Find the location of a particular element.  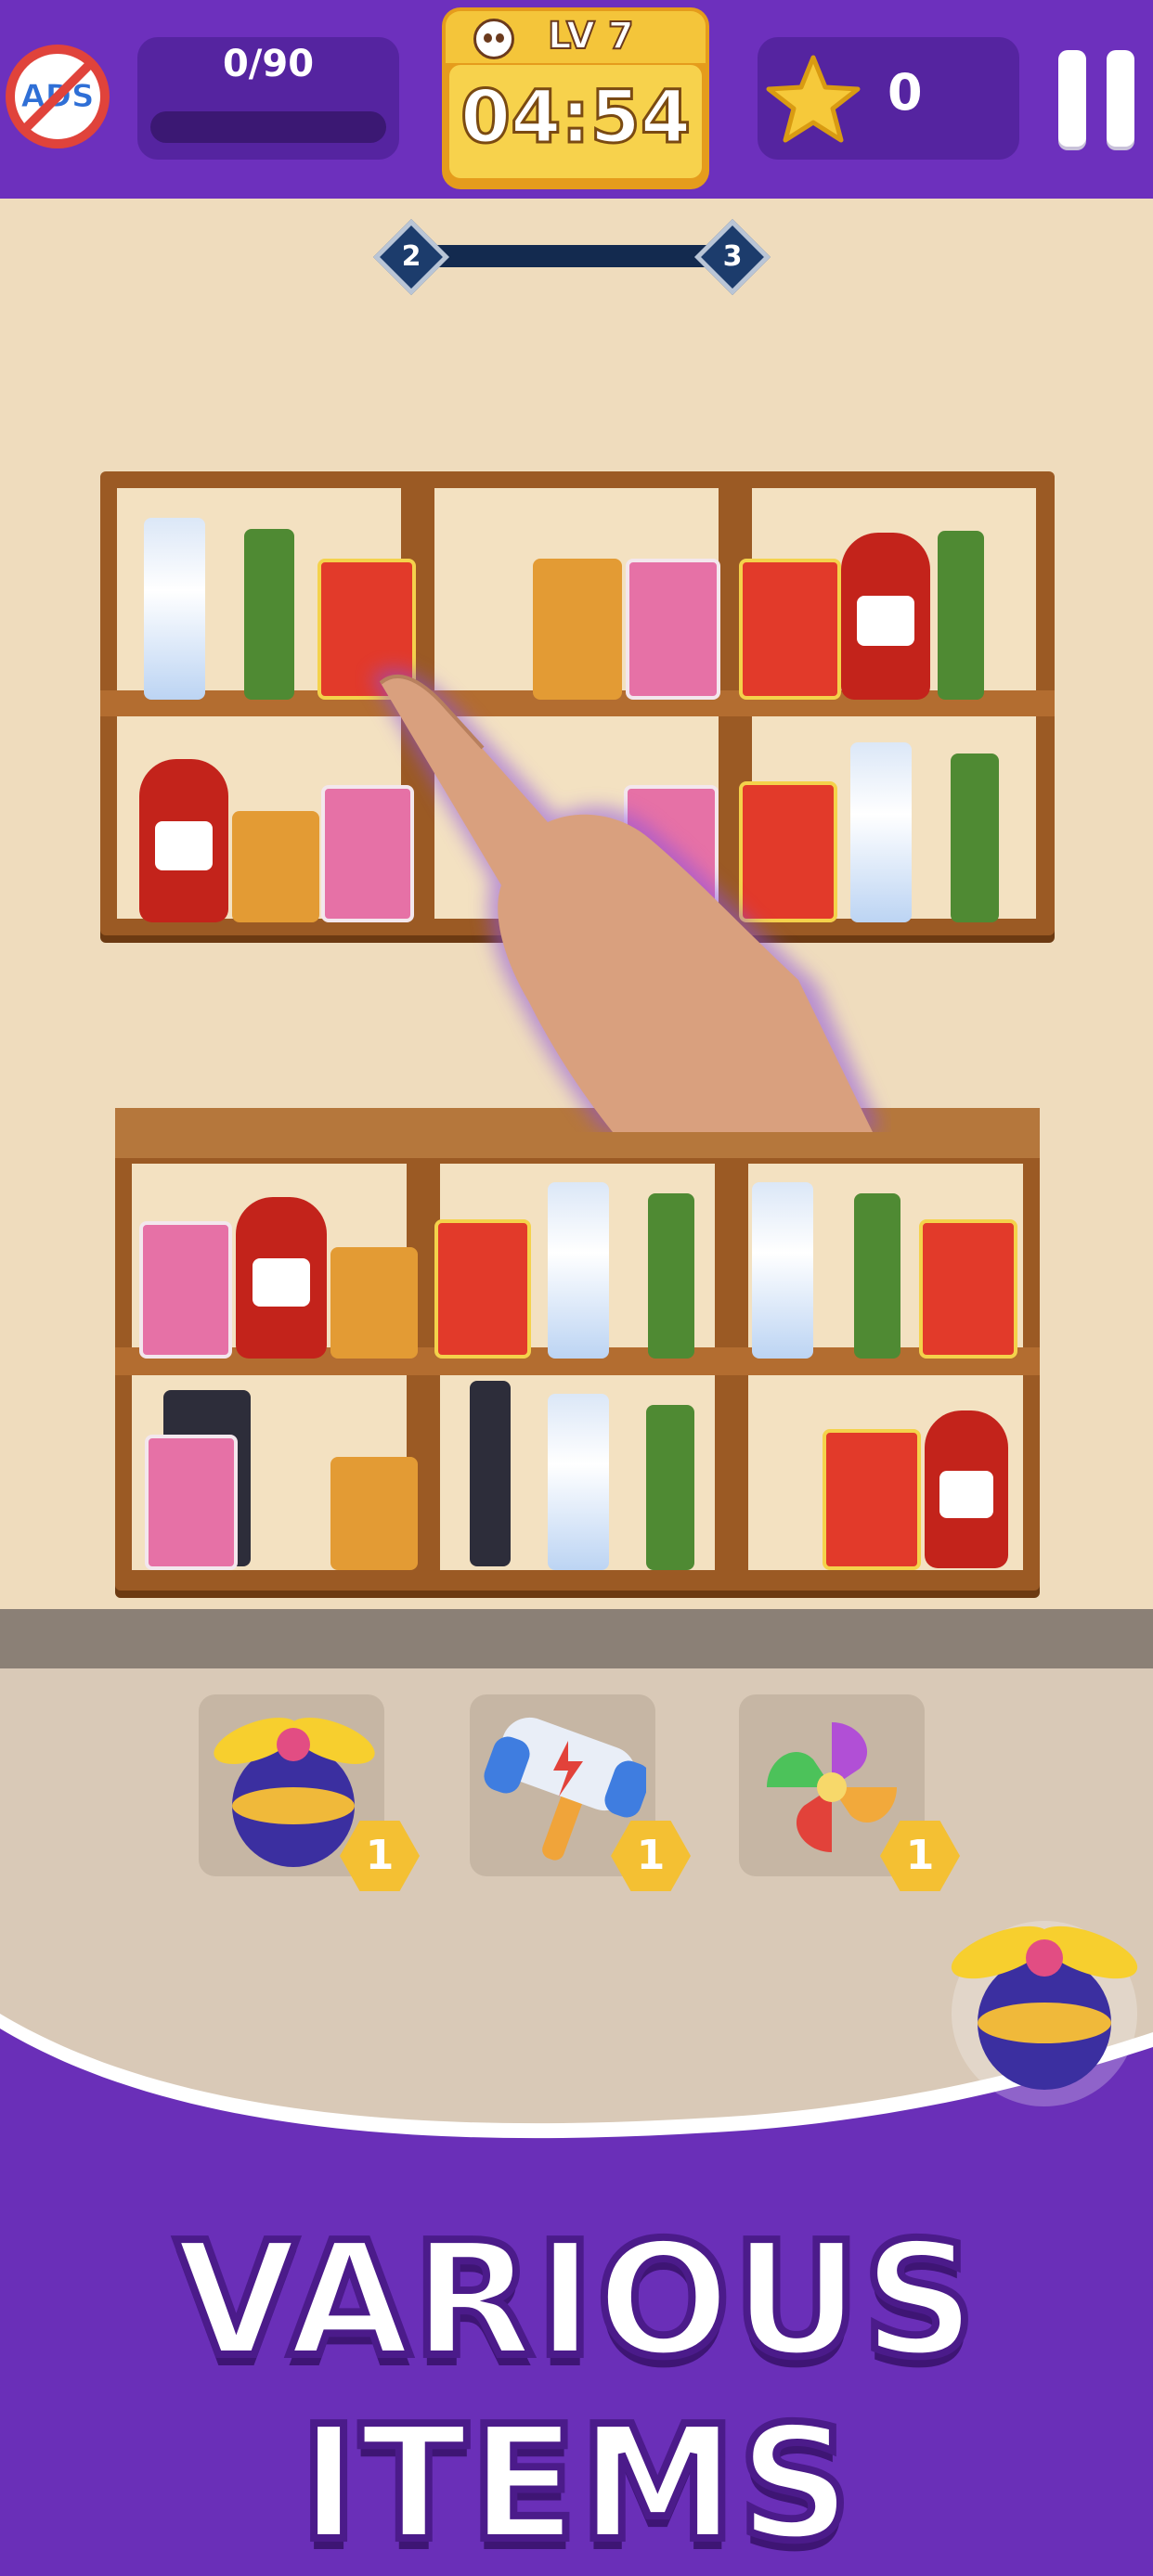

timer-face: 04:54 is located at coordinates (575, 122).